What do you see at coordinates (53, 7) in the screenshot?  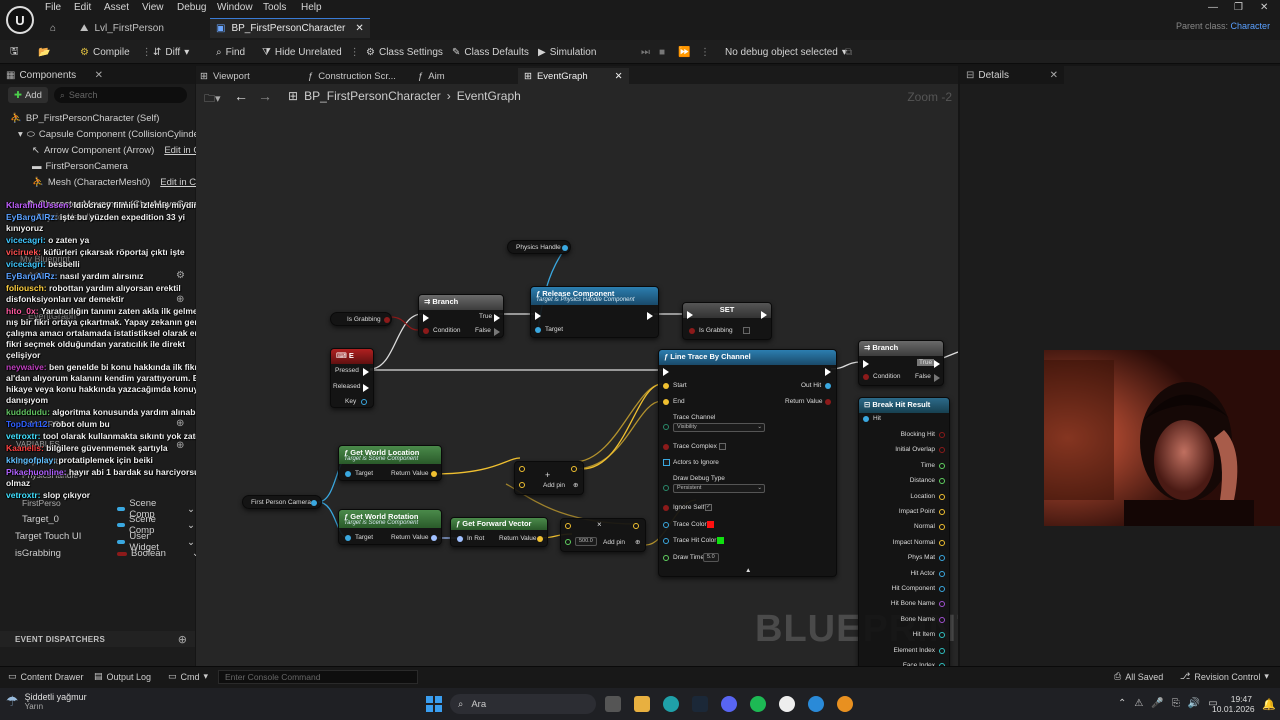 I see `menu-file: File` at bounding box center [53, 7].